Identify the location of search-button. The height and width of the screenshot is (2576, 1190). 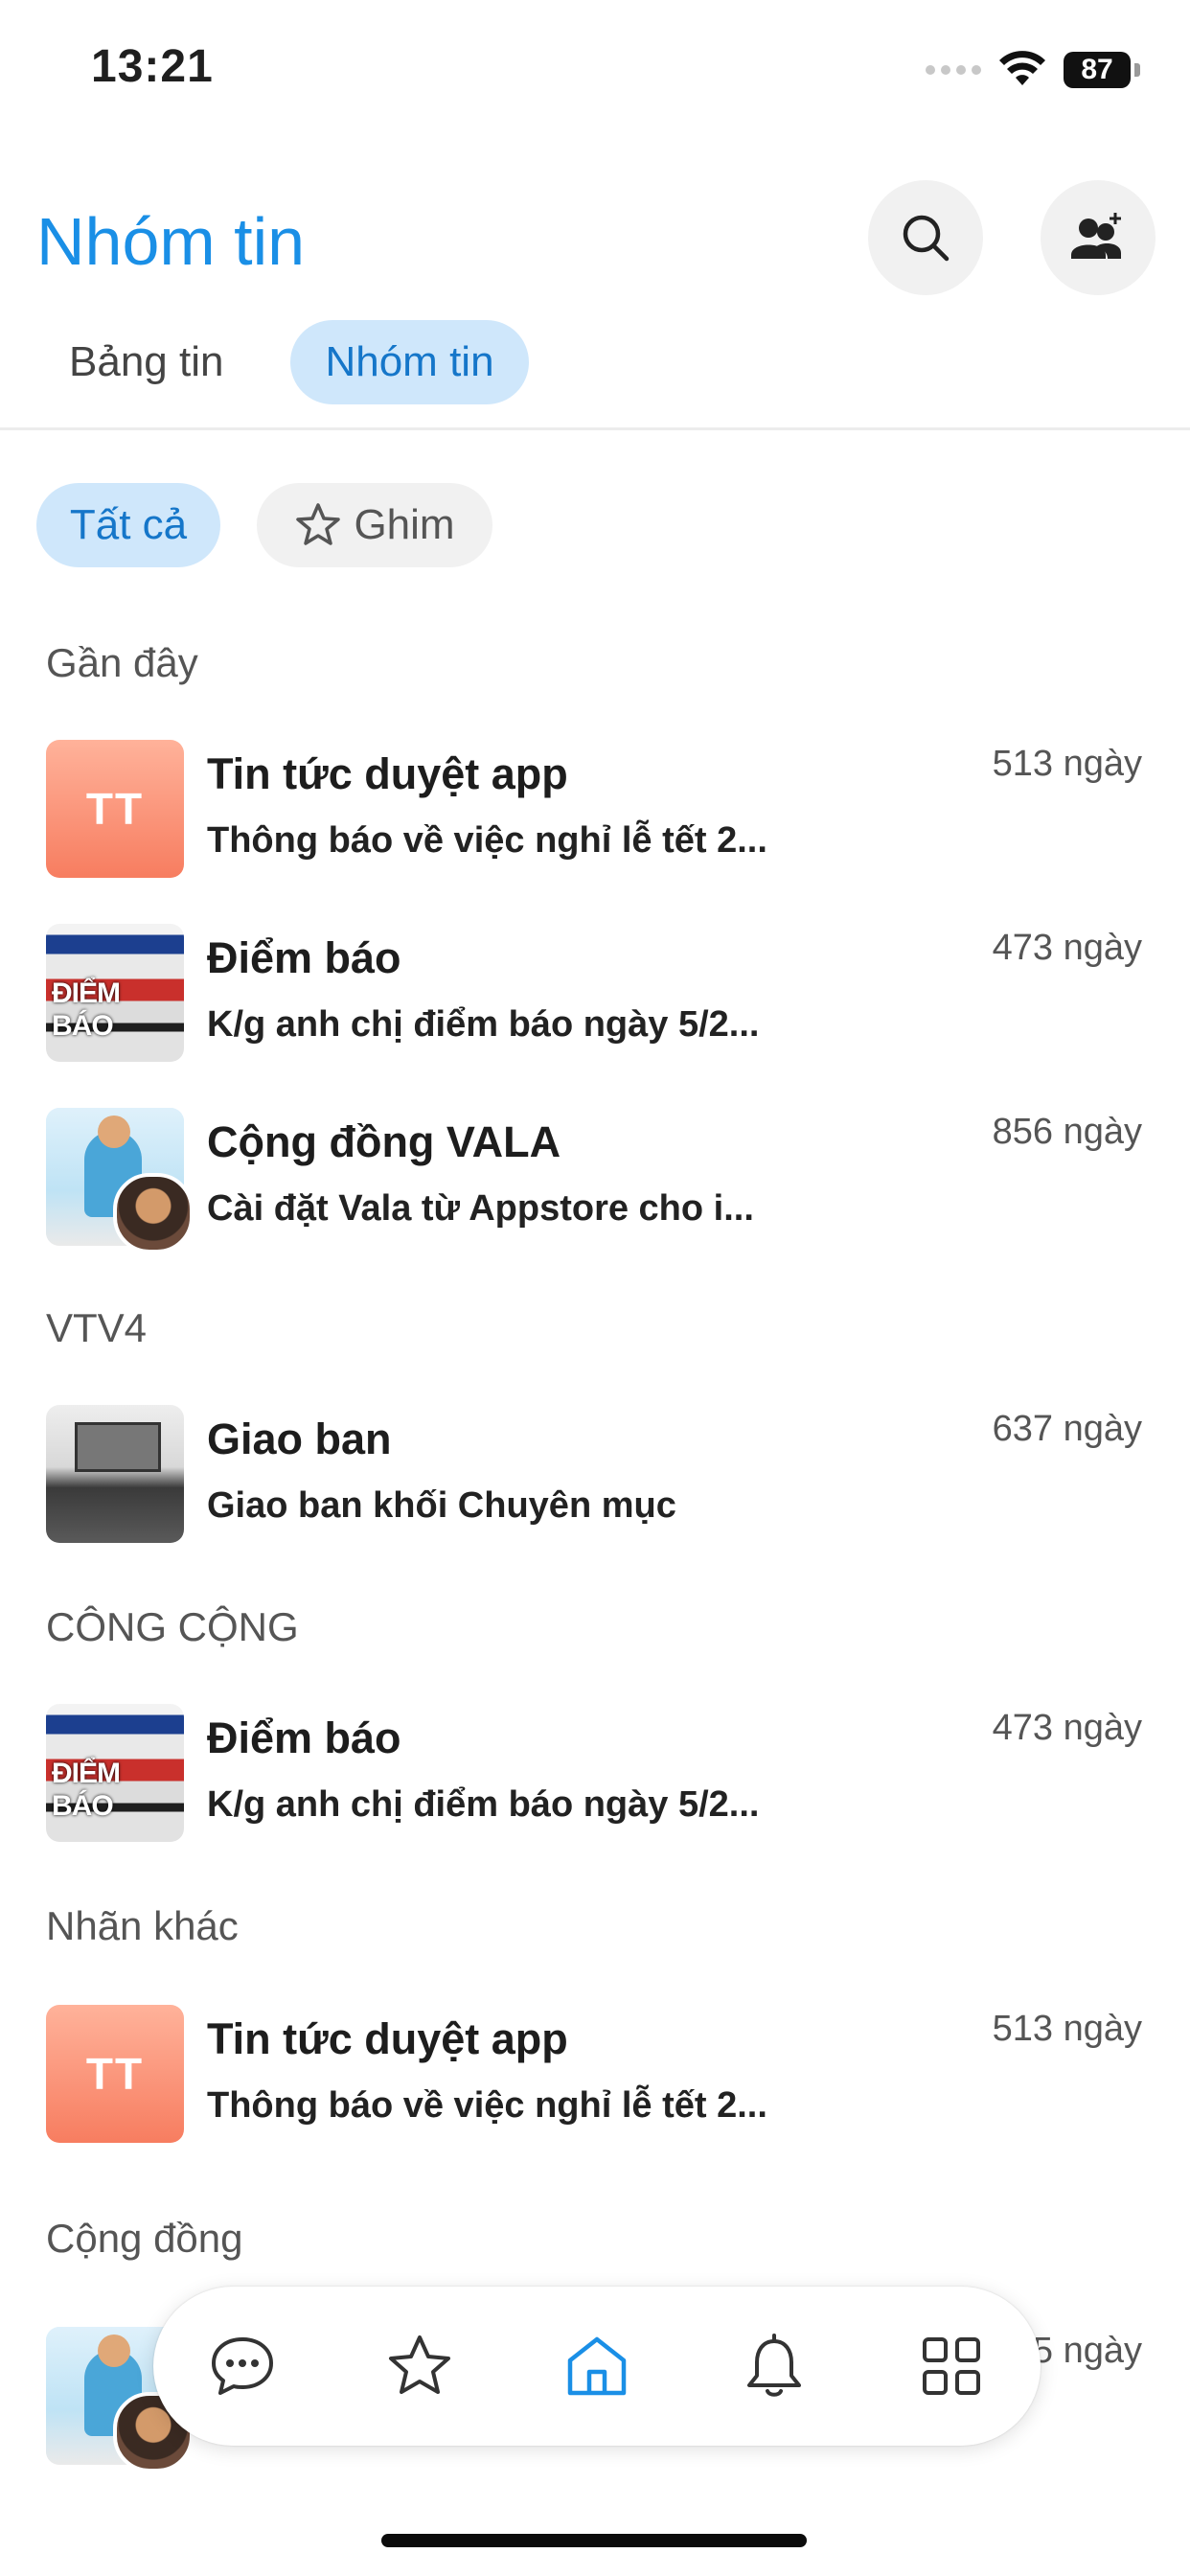
(926, 237).